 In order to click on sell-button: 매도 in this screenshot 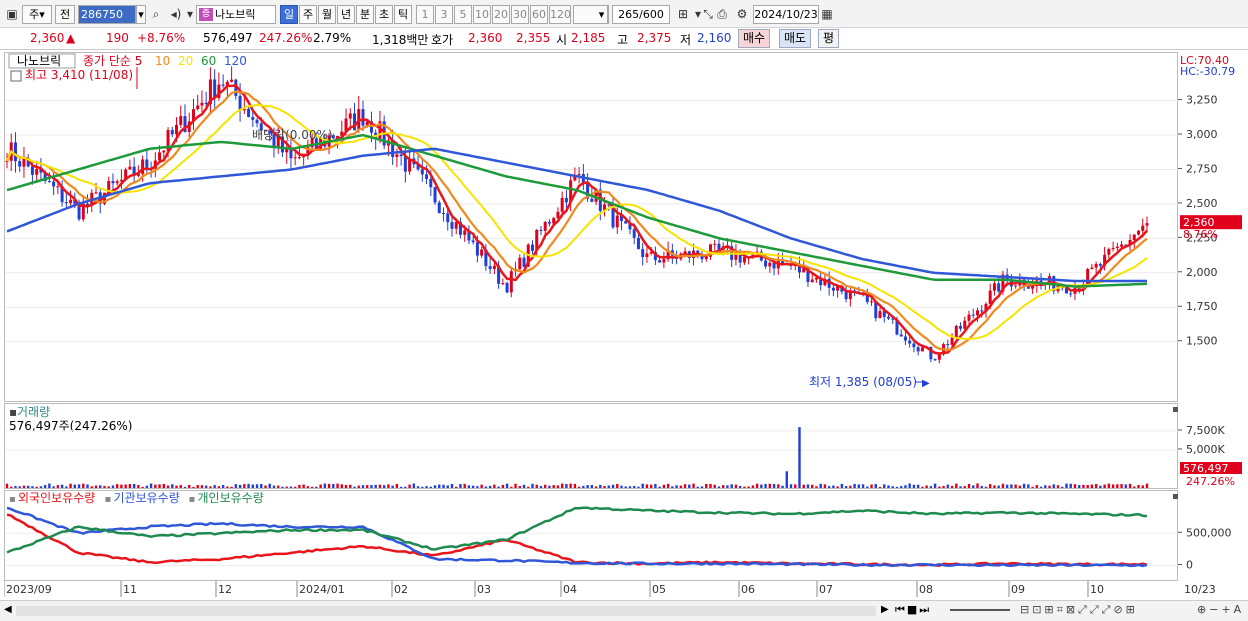, I will do `click(795, 38)`.